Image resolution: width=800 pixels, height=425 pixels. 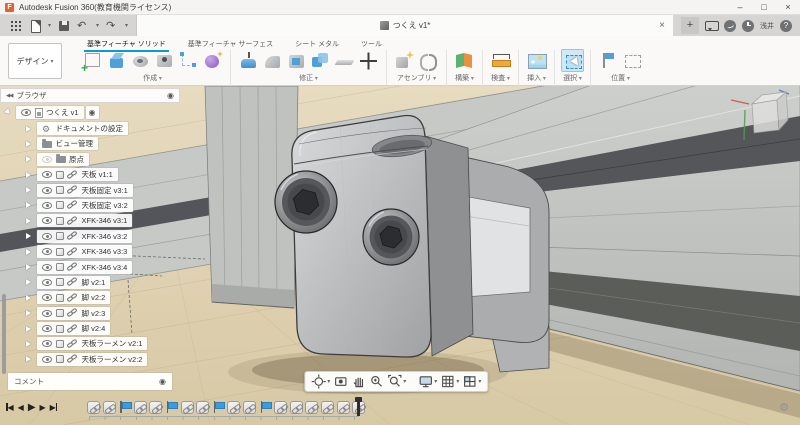 I want to click on minimize-button: –, so click(x=740, y=7).